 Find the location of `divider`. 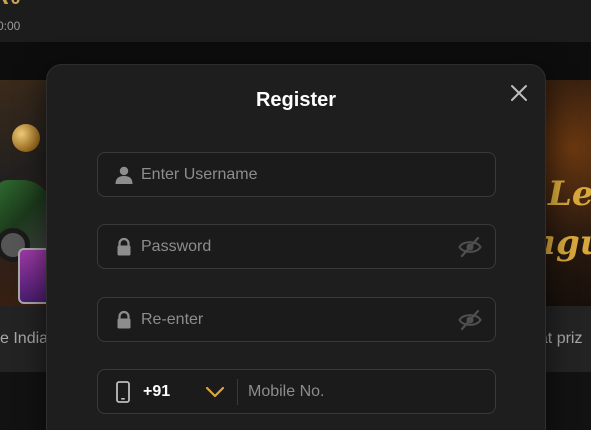

divider is located at coordinates (237, 392).